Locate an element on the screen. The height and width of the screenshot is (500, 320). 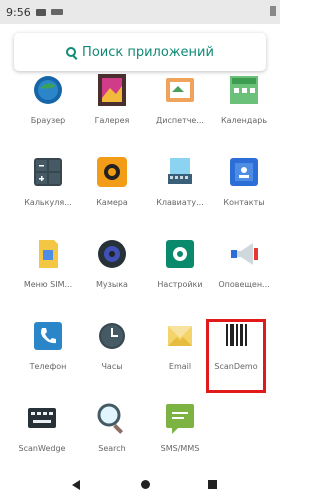
app-browser: Браузер is located at coordinates (48, 98).